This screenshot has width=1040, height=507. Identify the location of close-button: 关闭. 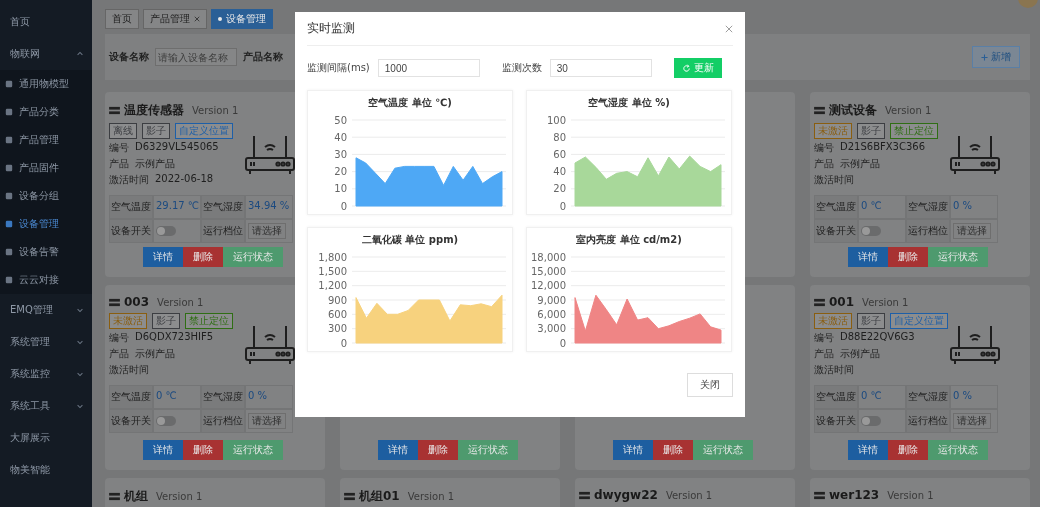
(710, 385).